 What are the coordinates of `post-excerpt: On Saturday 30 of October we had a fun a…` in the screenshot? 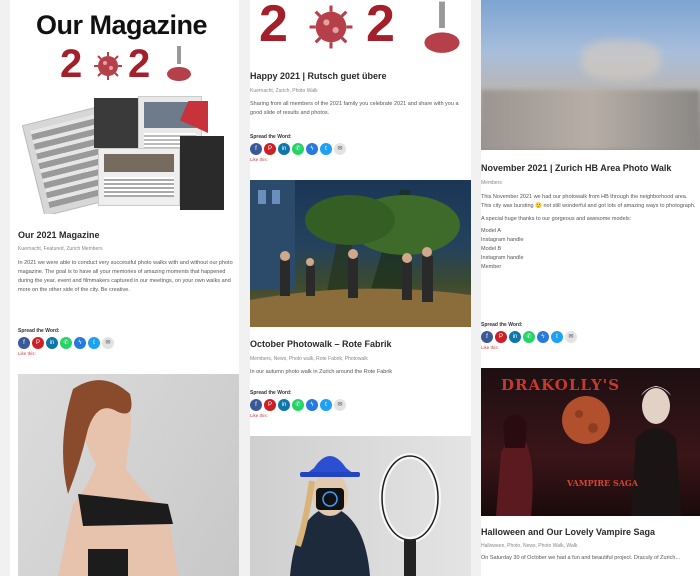 It's located at (581, 558).